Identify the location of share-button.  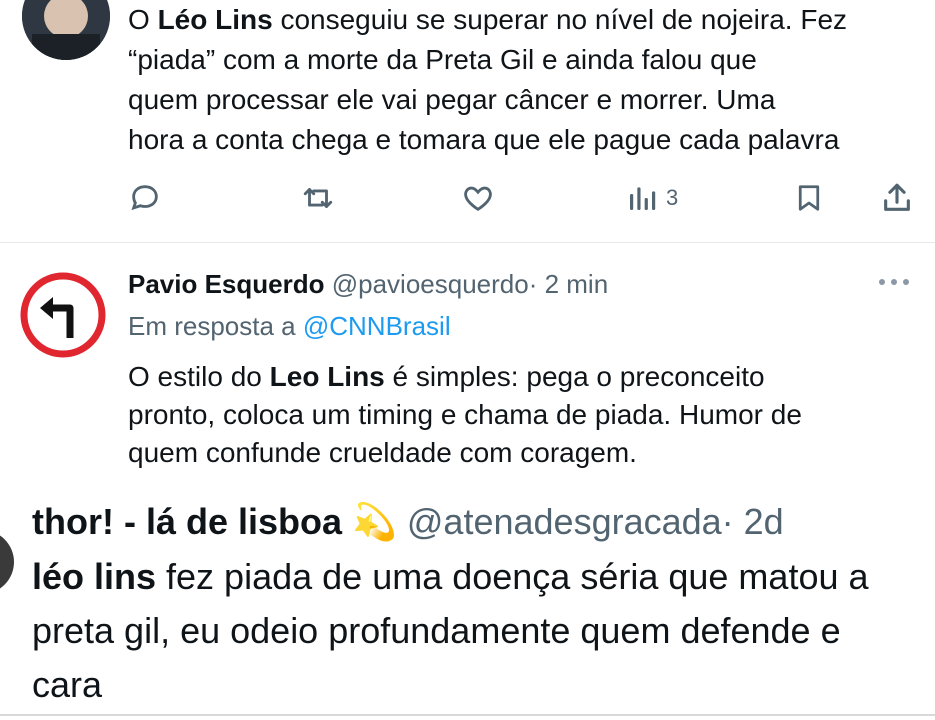
(897, 198).